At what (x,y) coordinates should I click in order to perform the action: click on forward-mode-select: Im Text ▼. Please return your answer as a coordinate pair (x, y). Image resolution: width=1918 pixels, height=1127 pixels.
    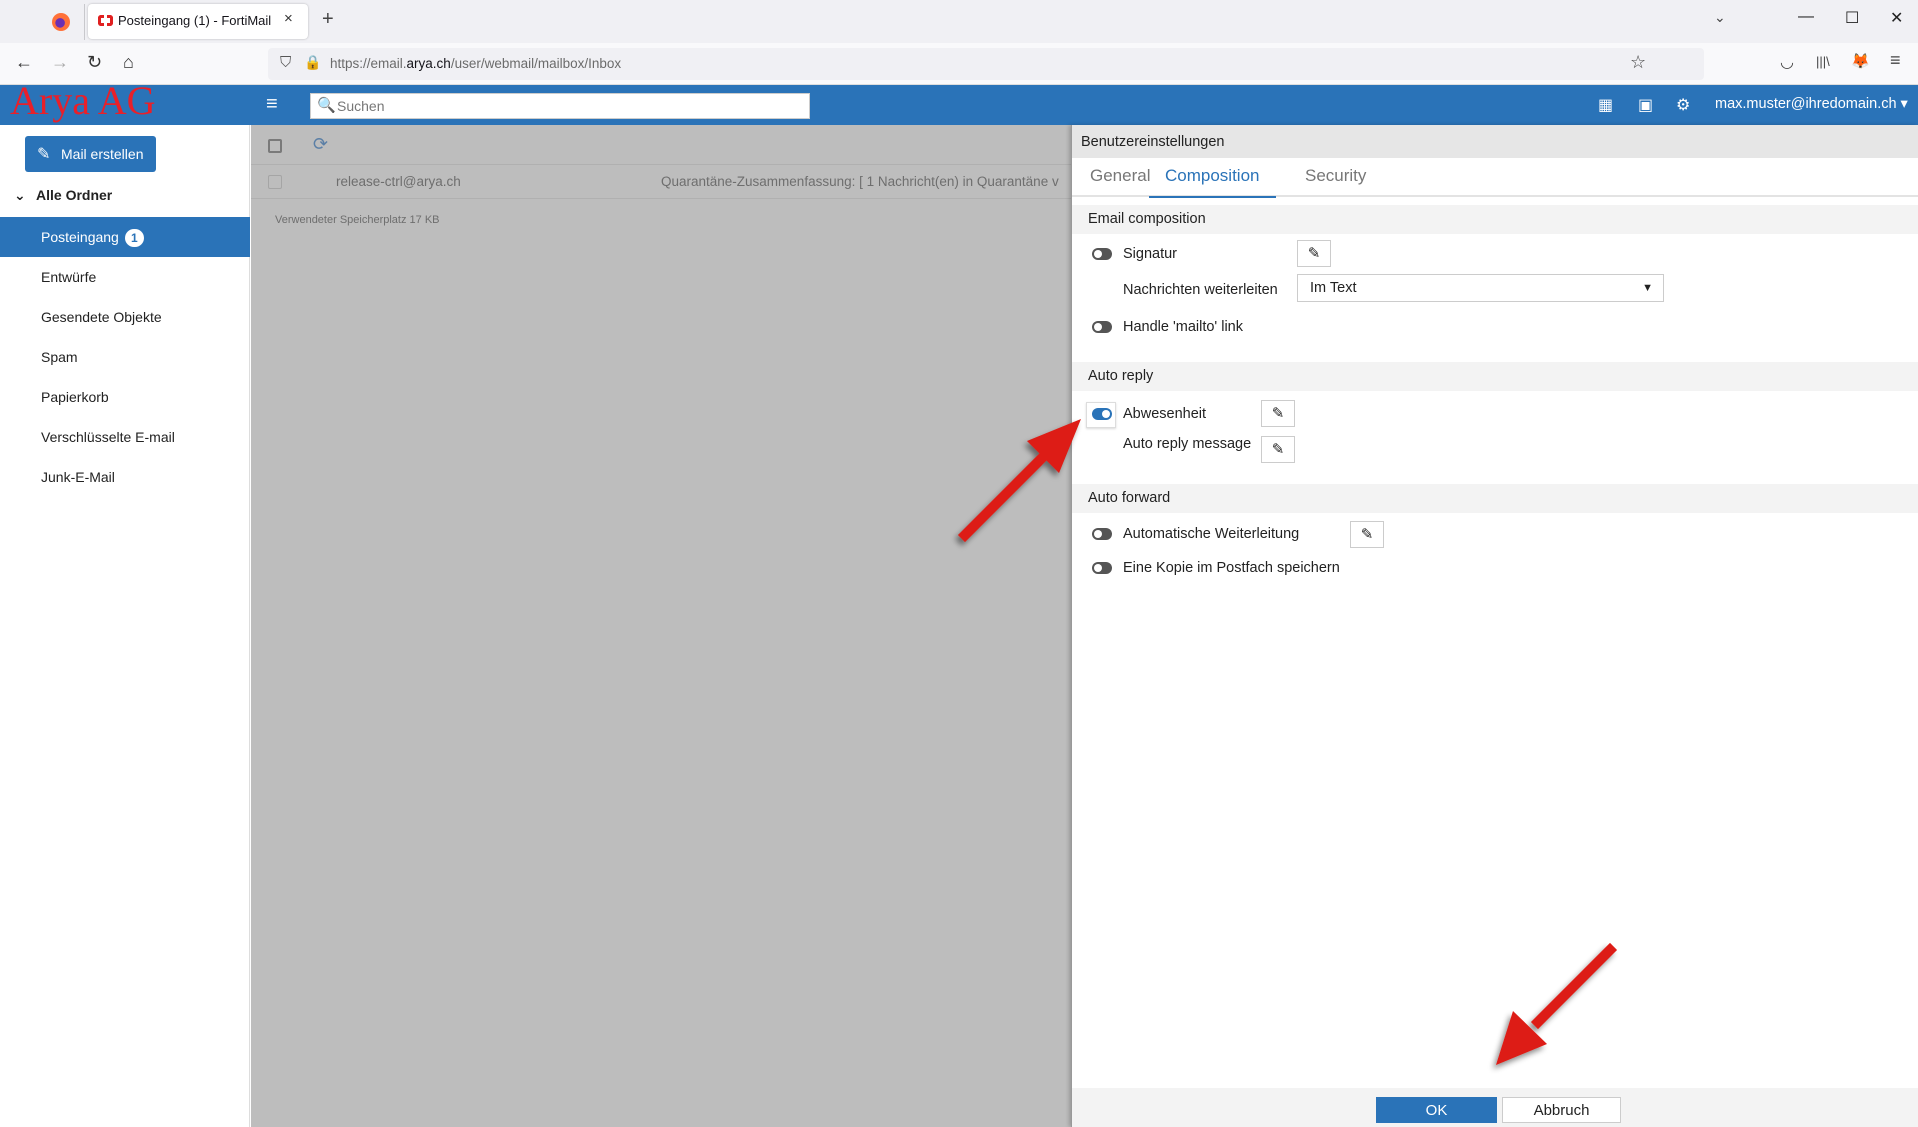
    Looking at the image, I should click on (1480, 288).